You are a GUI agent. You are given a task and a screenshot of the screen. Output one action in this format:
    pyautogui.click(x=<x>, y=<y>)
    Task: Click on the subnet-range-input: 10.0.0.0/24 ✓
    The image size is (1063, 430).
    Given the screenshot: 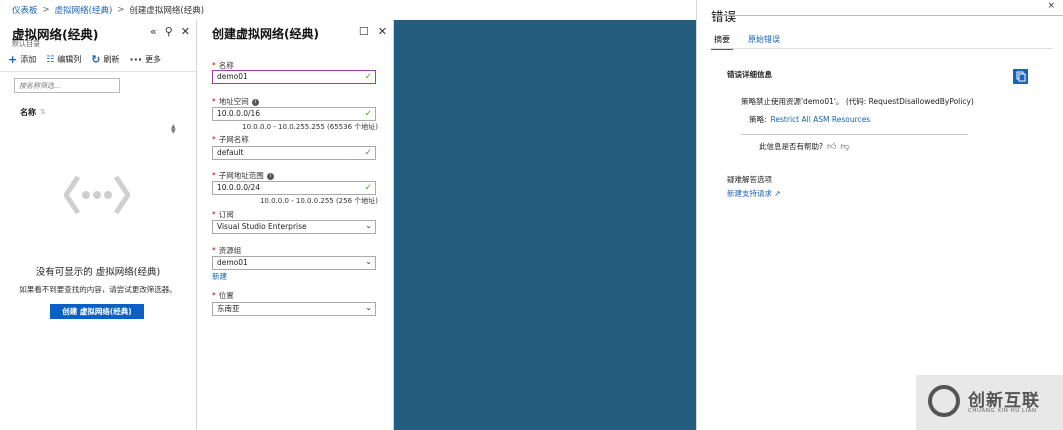 What is the action you would take?
    pyautogui.click(x=294, y=188)
    